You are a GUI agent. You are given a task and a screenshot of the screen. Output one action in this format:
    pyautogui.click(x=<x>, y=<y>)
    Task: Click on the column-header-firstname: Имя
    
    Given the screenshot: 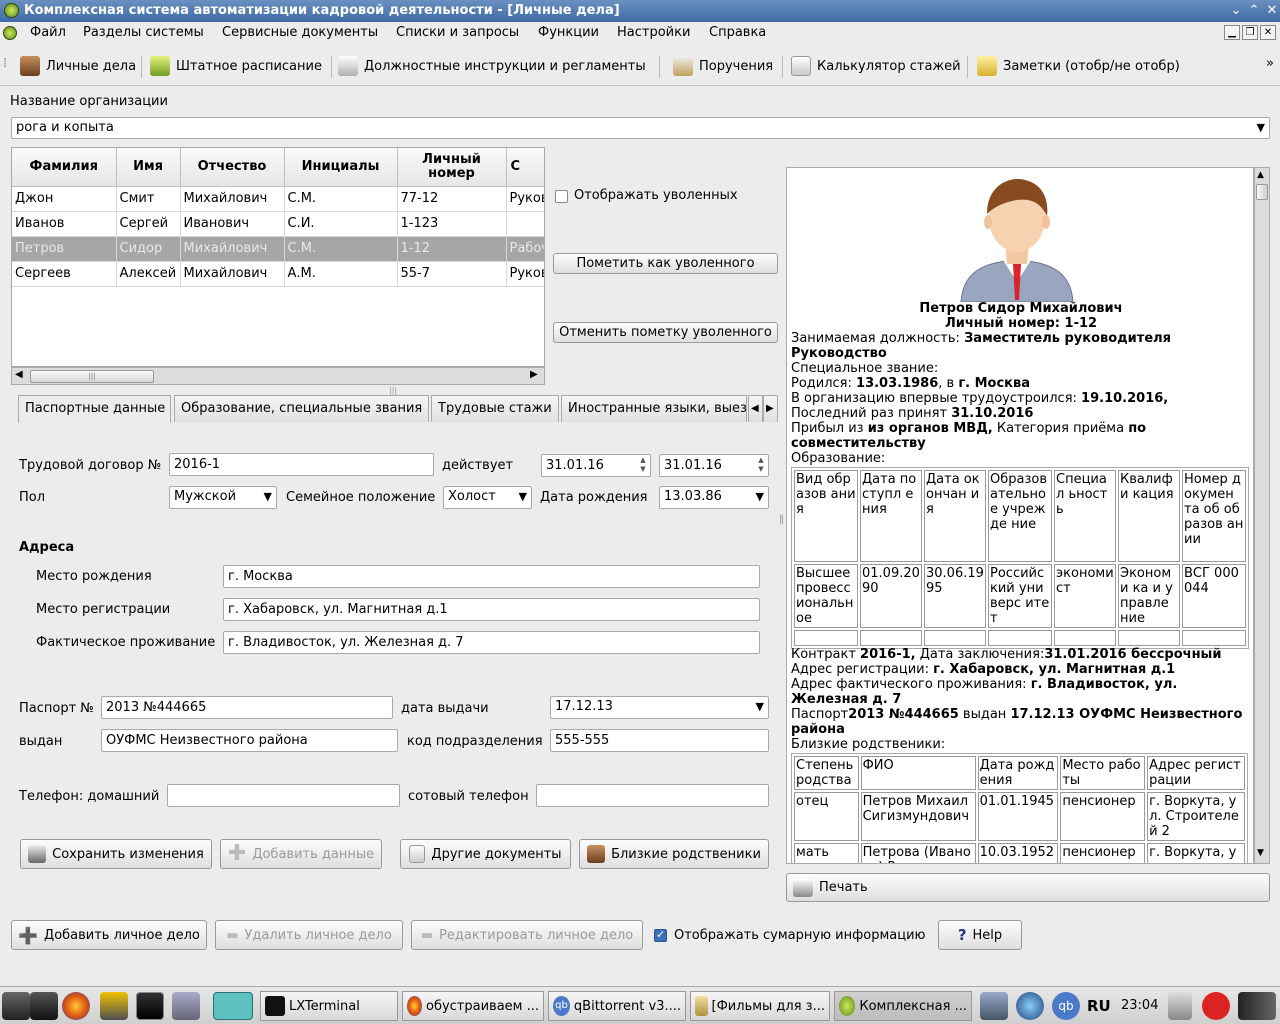 What is the action you would take?
    pyautogui.click(x=148, y=167)
    